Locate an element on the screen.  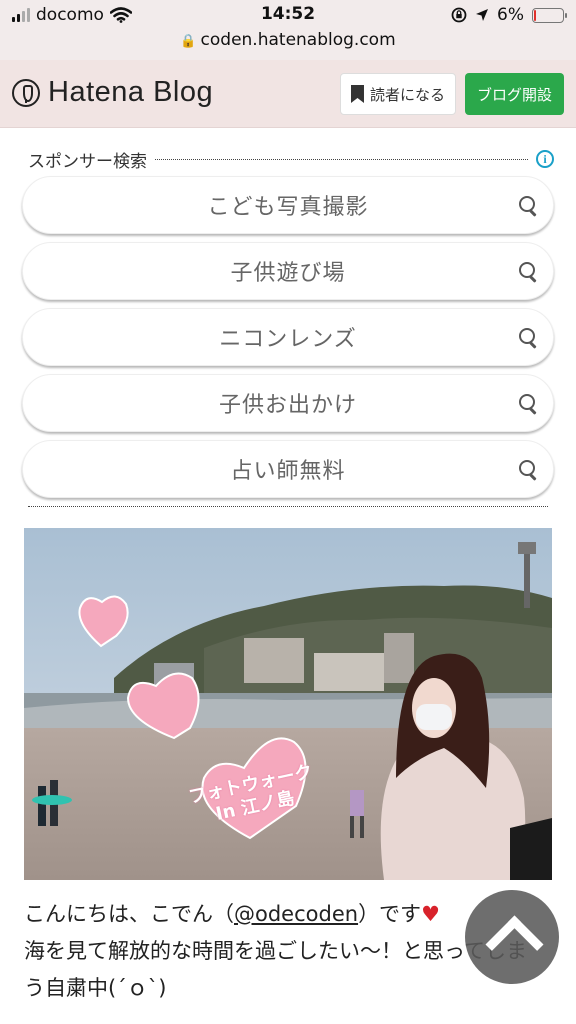
search-item-label: こども写真撮影 is located at coordinates (288, 207).